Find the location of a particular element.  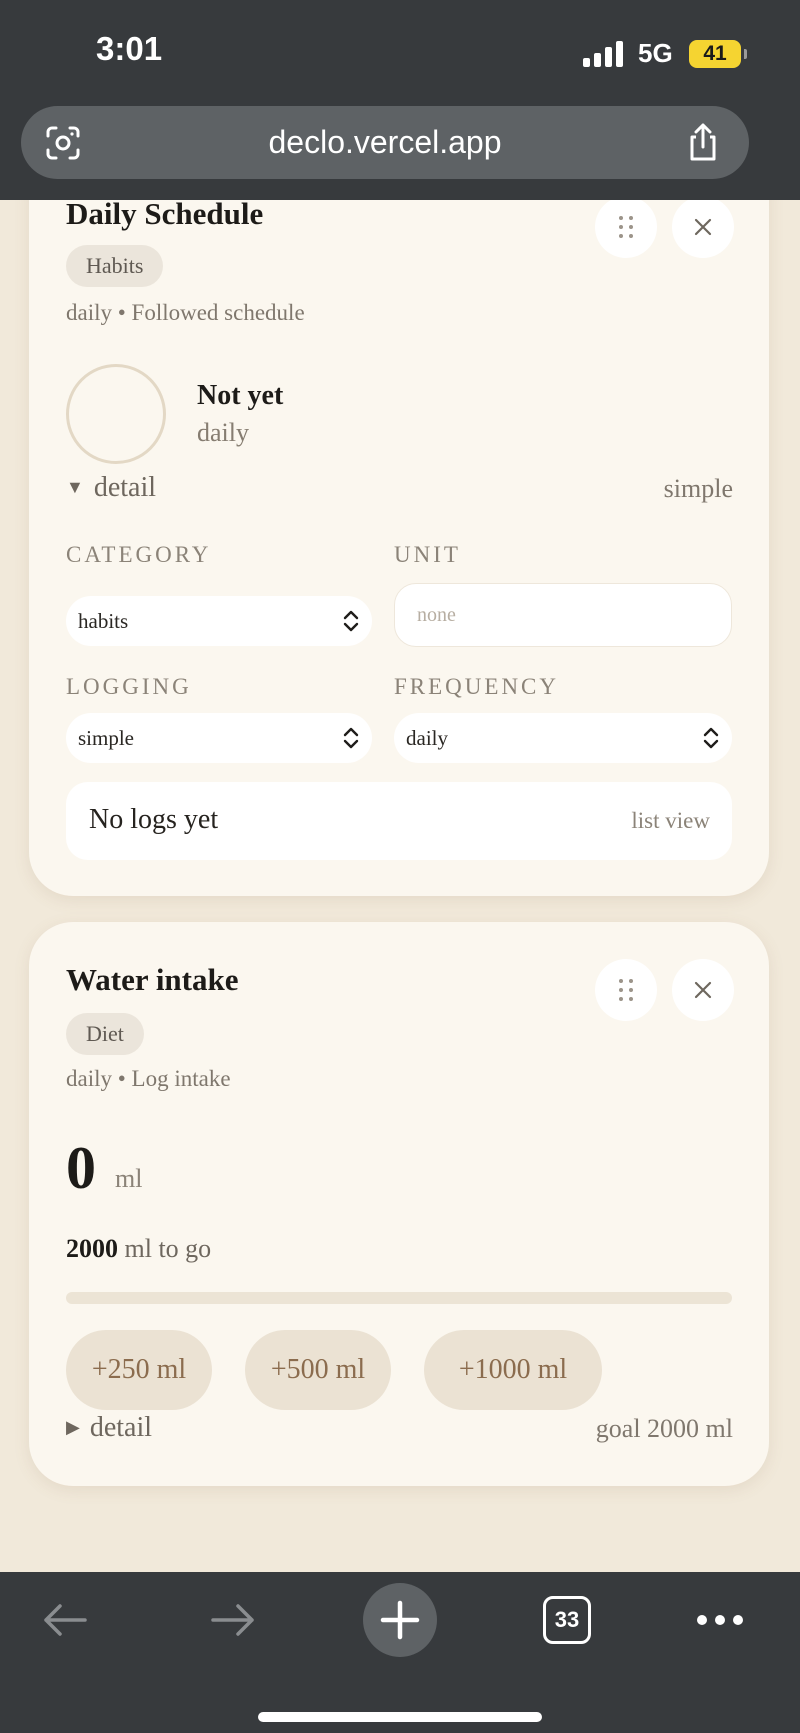

category-label: CATEGORY is located at coordinates (139, 554).